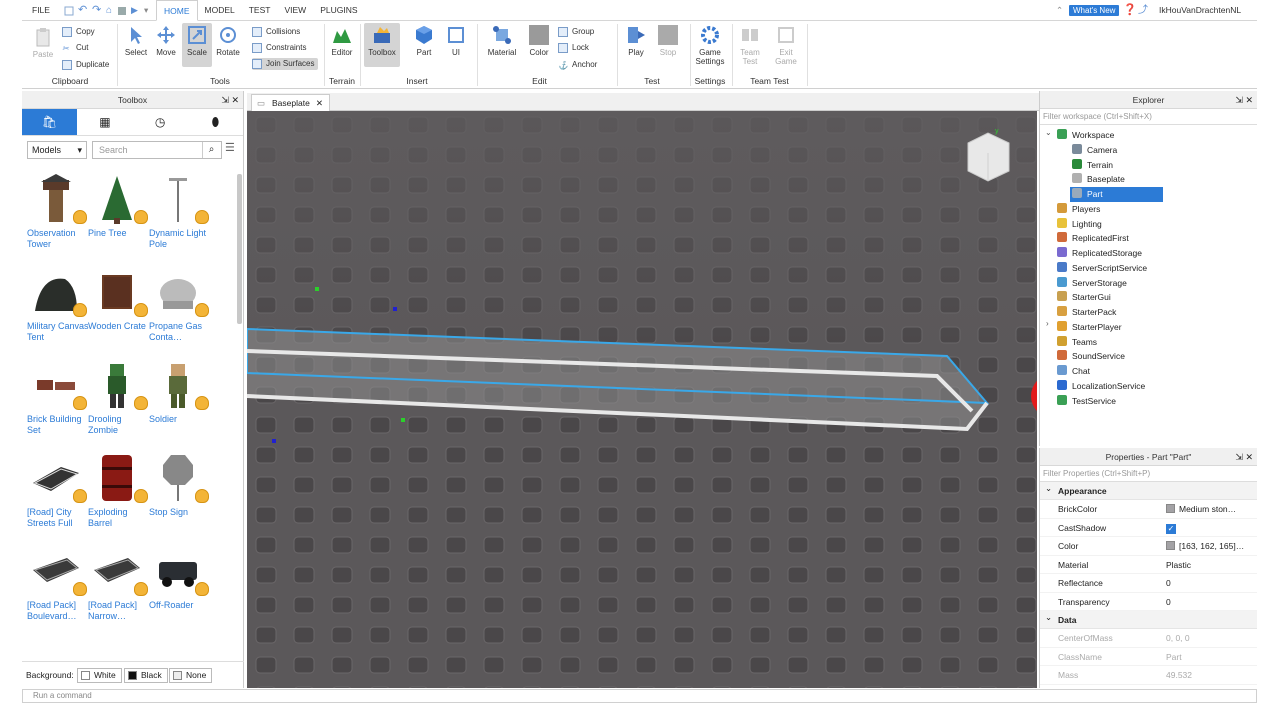  Describe the element at coordinates (99, 675) in the screenshot. I see `bg-white-button: White` at that location.